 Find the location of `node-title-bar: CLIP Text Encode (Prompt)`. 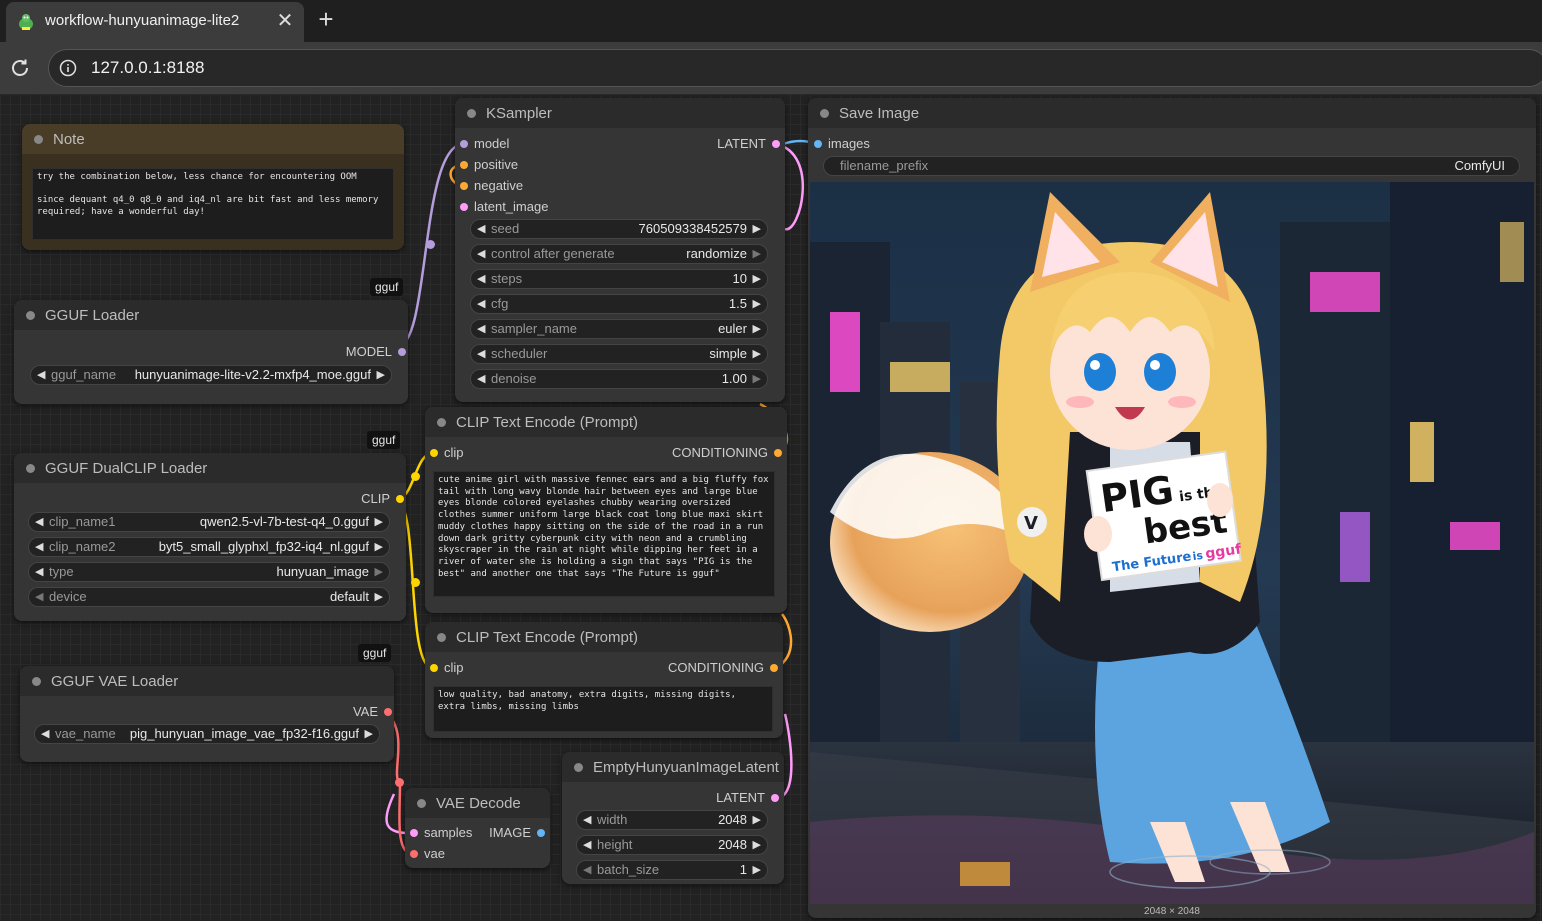

node-title-bar: CLIP Text Encode (Prompt) is located at coordinates (606, 422).